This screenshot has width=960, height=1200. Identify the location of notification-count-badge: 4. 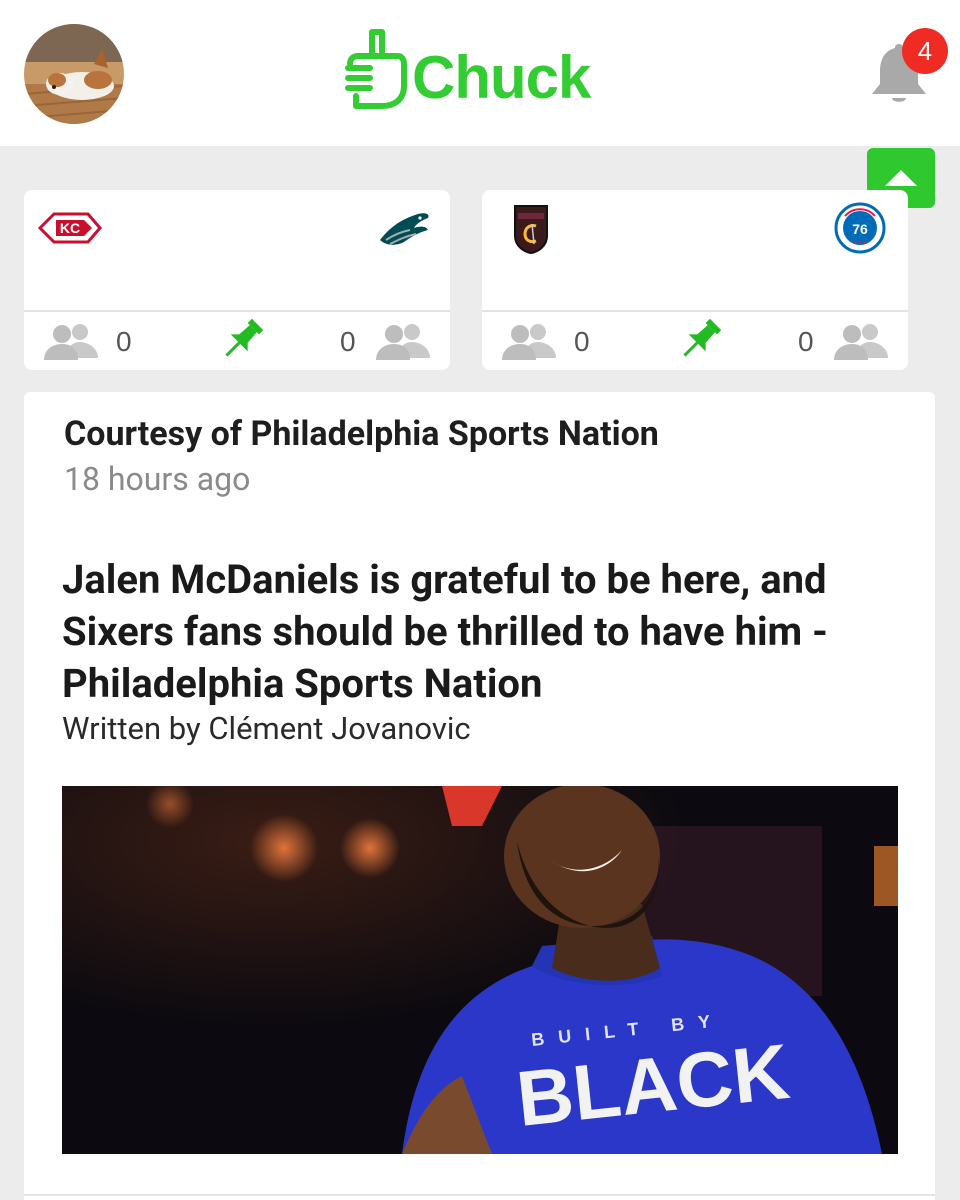
(925, 51).